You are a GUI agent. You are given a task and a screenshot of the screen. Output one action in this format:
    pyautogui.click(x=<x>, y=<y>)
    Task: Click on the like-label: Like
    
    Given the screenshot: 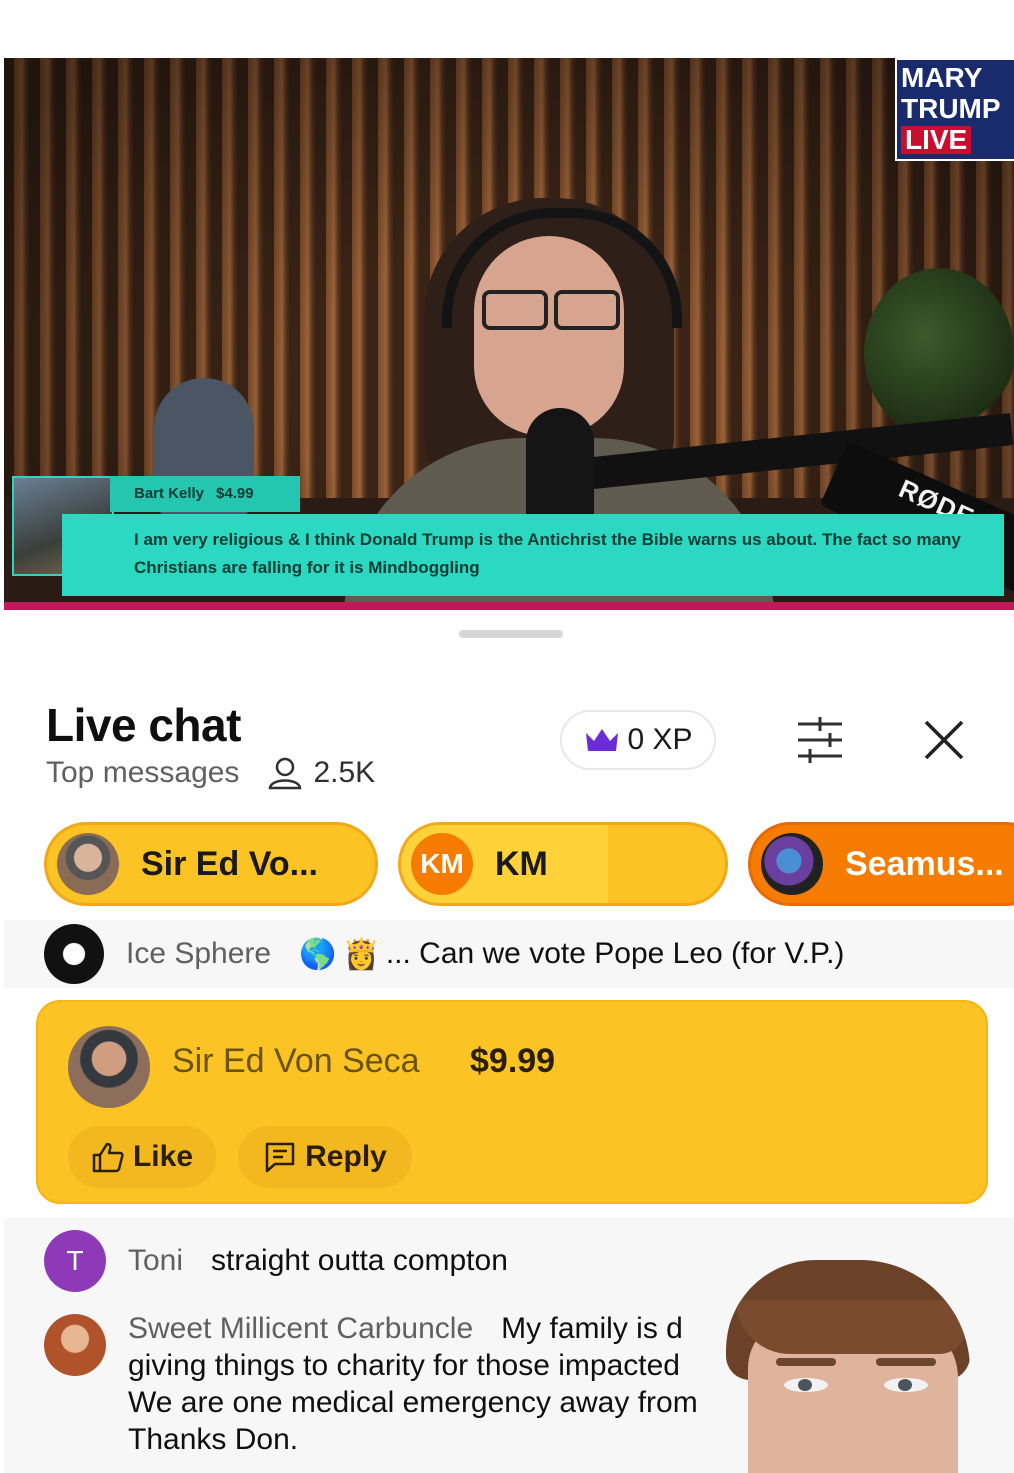 What is the action you would take?
    pyautogui.click(x=163, y=1156)
    